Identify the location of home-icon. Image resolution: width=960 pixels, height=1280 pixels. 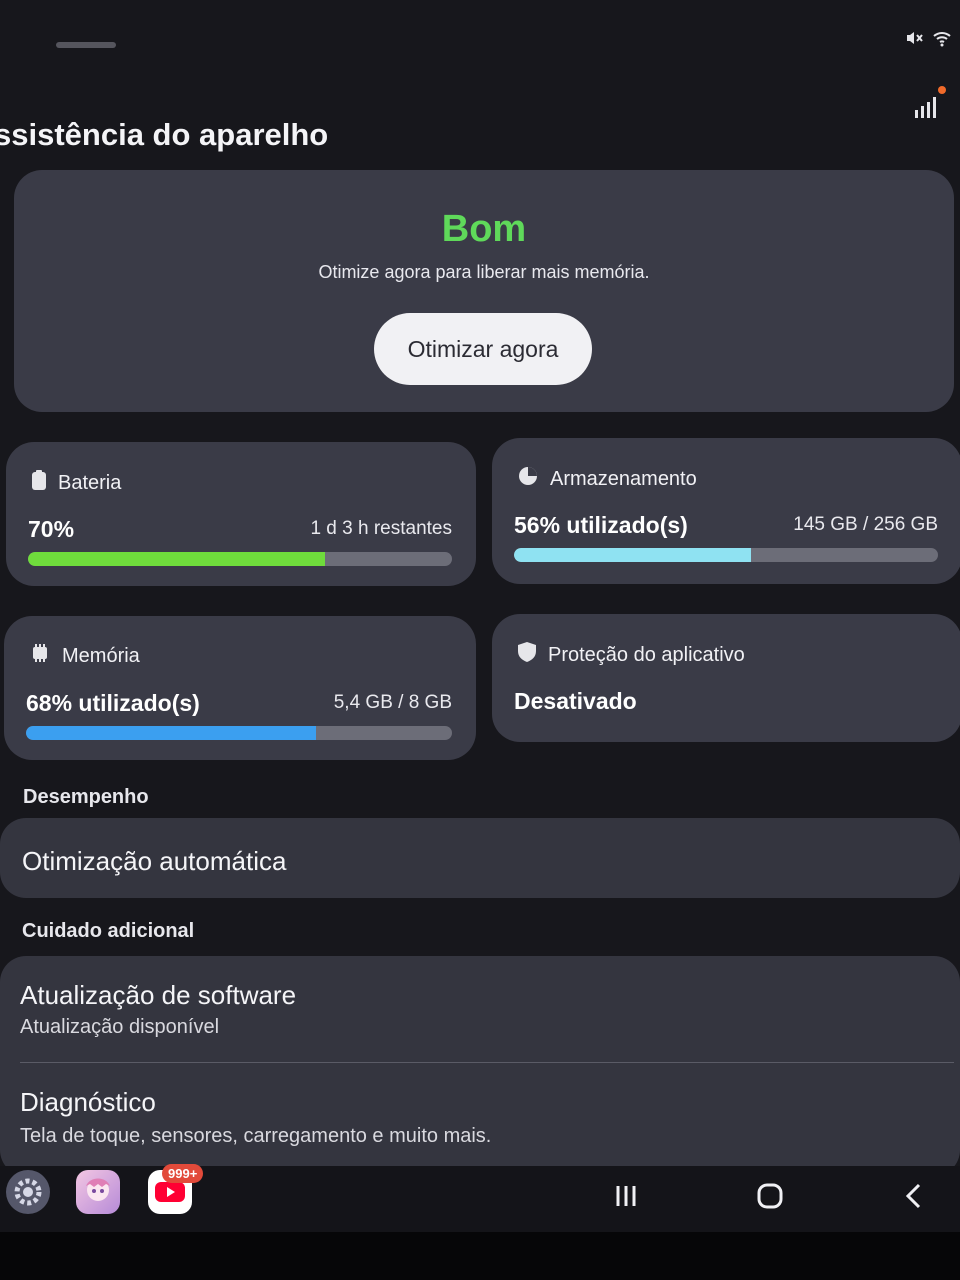
(770, 1198).